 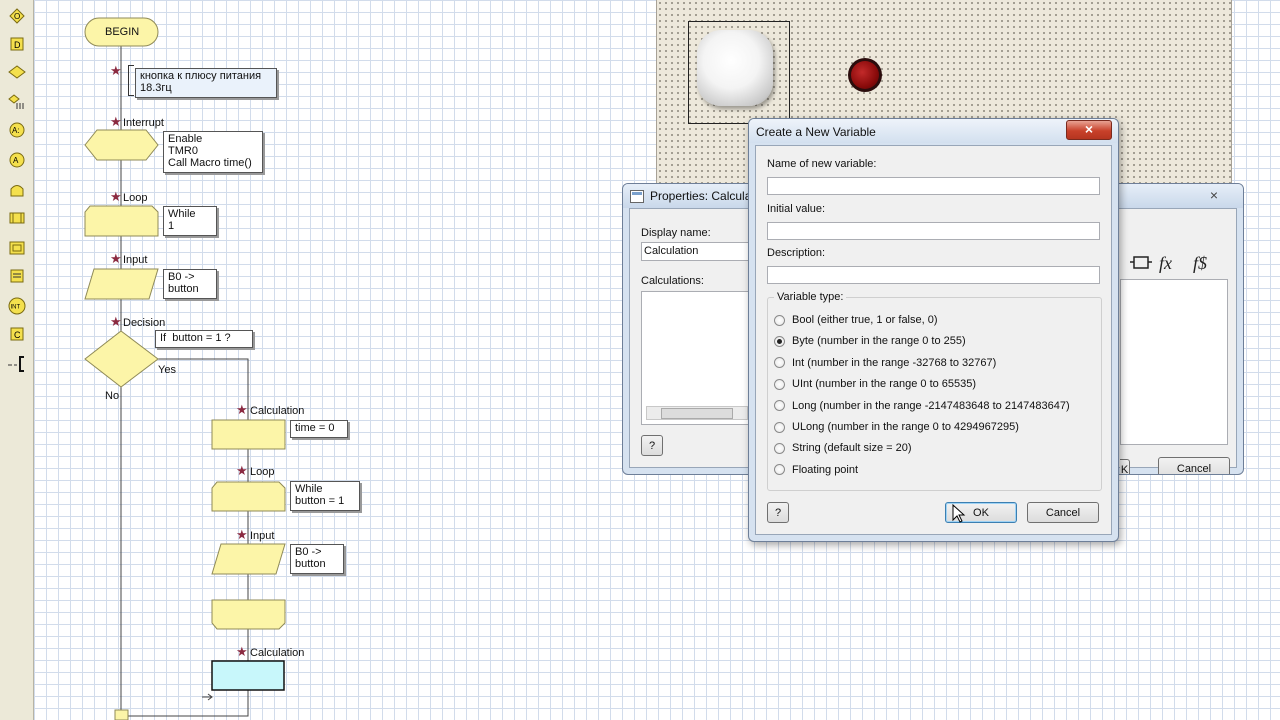 I want to click on interrupt-label: Interrupt, so click(x=143, y=123).